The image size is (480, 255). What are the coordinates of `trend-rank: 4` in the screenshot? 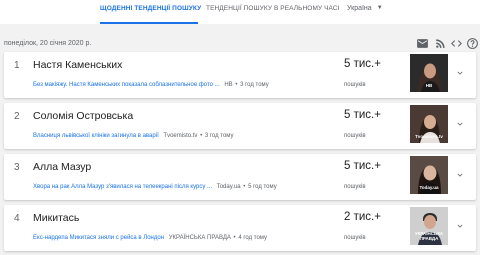 It's located at (17, 218).